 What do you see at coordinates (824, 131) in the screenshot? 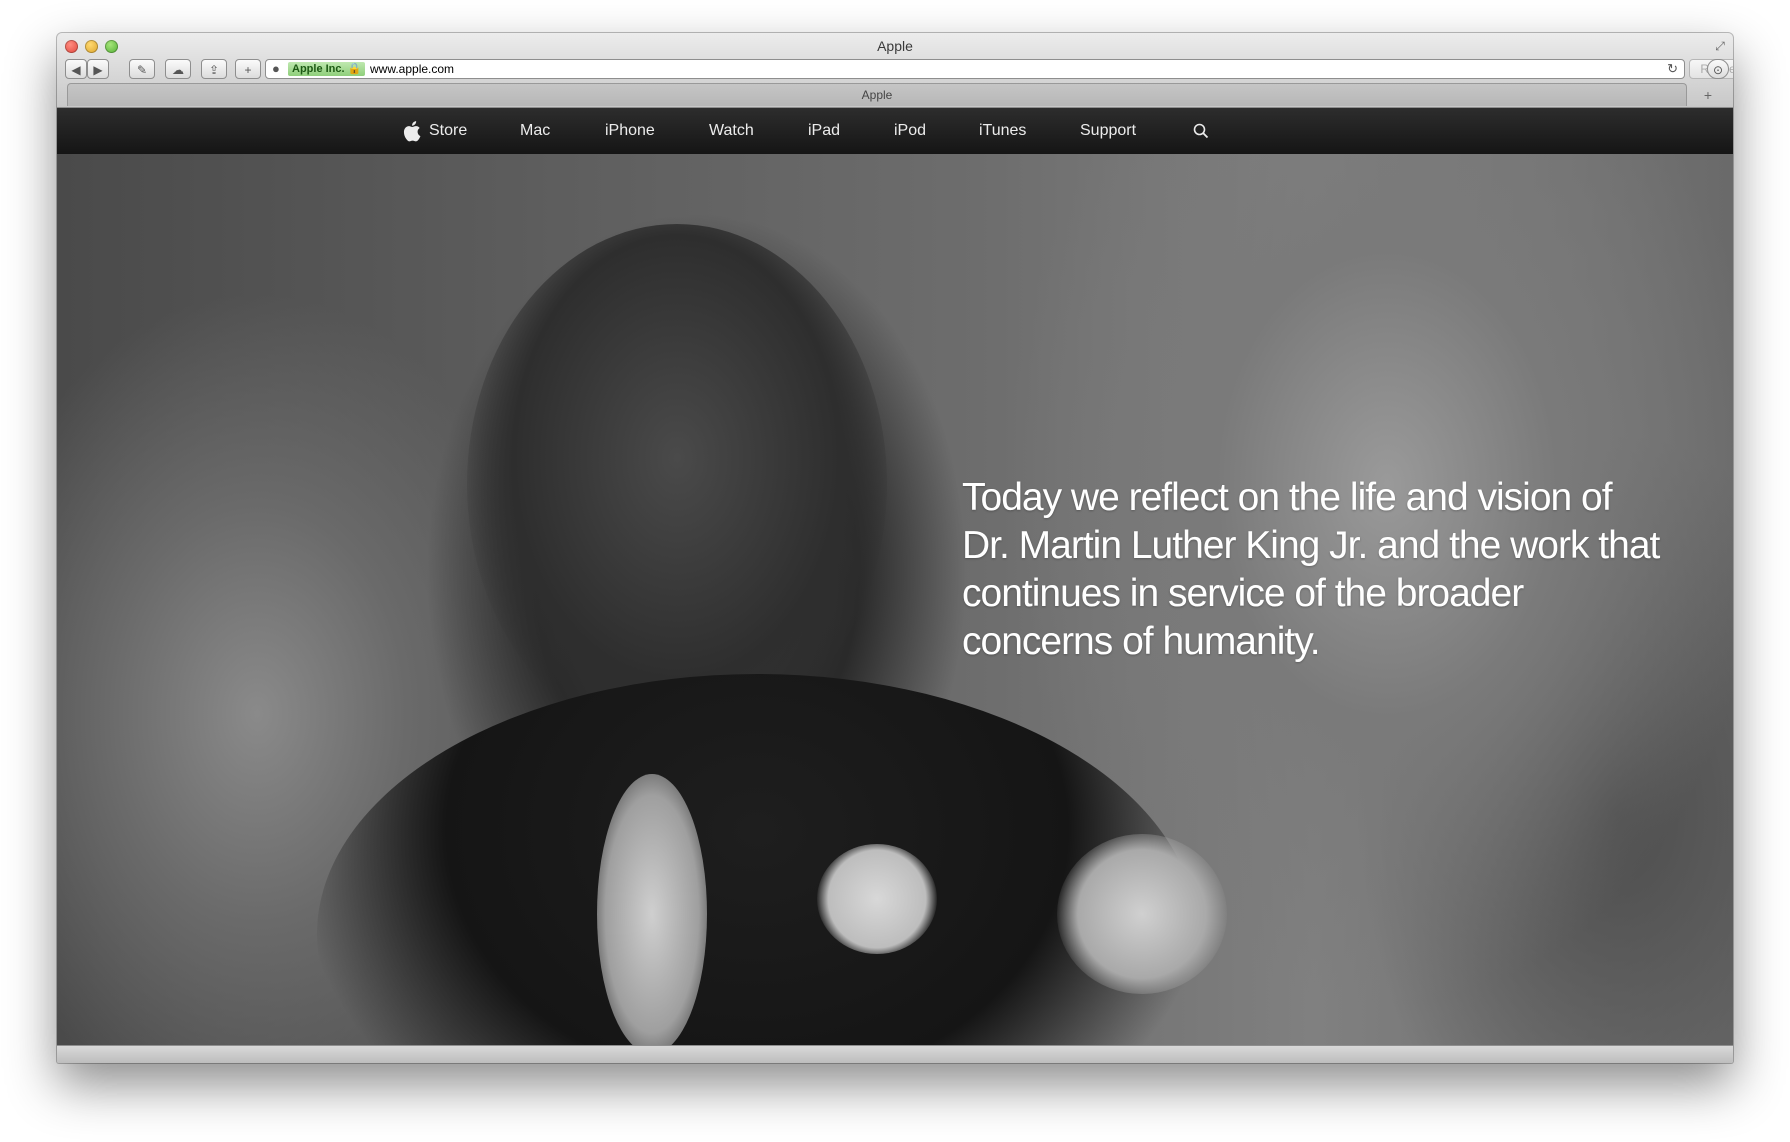
I see `nav-item-ipad: iPad` at bounding box center [824, 131].